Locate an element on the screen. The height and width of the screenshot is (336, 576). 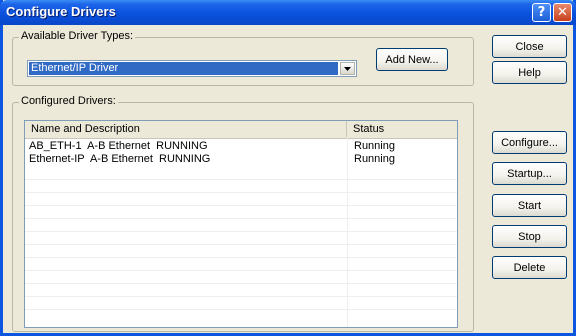
driver-type-select: Ethernet/IP Driver is located at coordinates (192, 68).